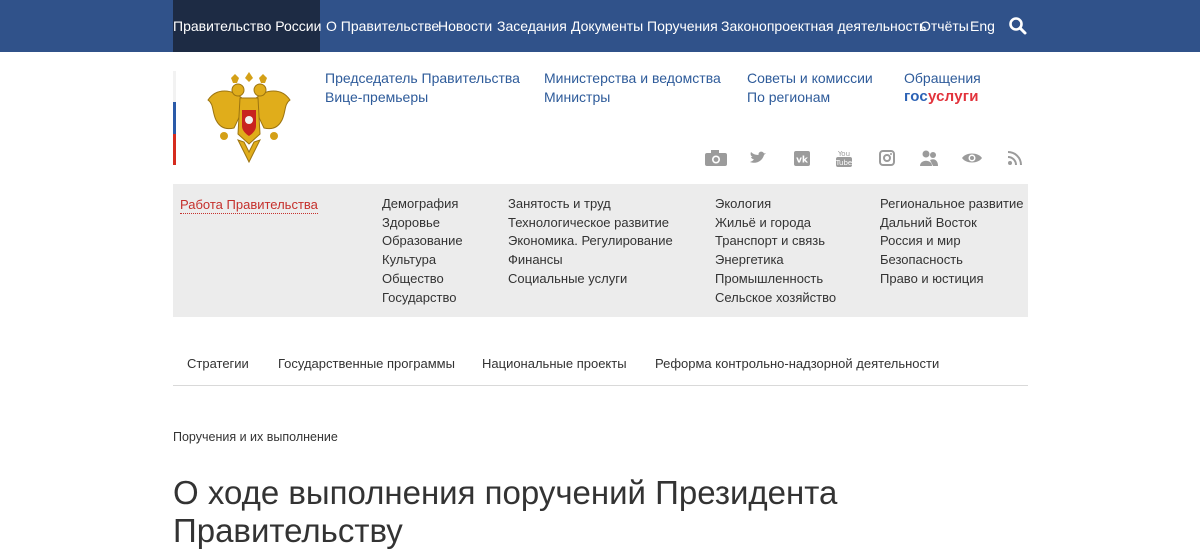  Describe the element at coordinates (577, 97) in the screenshot. I see `link-ministers: Министры` at that location.